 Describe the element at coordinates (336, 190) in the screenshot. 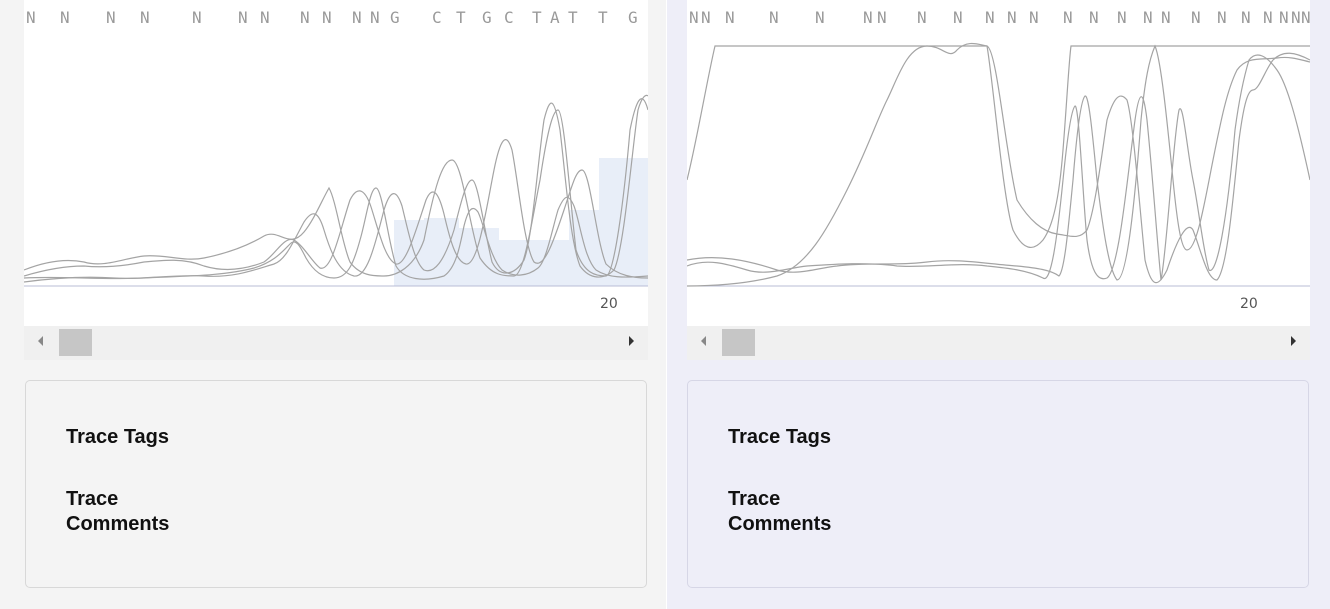

I see `chromatogram` at that location.